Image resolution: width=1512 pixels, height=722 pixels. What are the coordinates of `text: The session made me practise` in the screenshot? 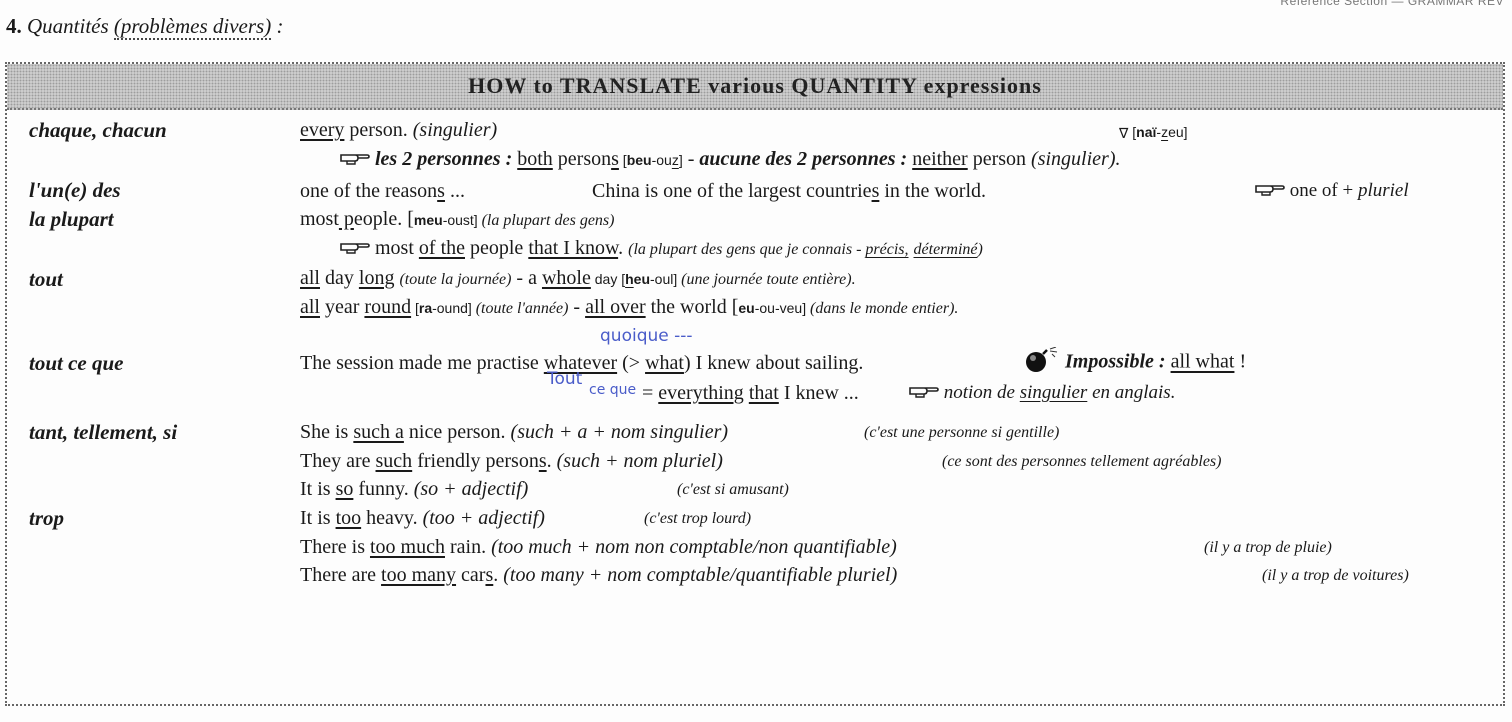 It's located at (422, 363).